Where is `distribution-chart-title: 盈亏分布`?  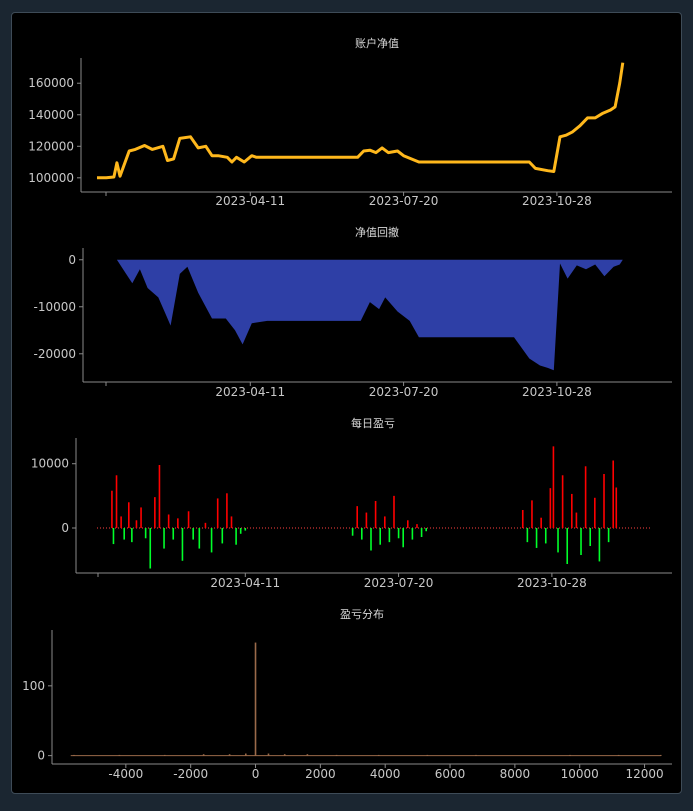
distribution-chart-title: 盈亏分布 is located at coordinates (362, 614).